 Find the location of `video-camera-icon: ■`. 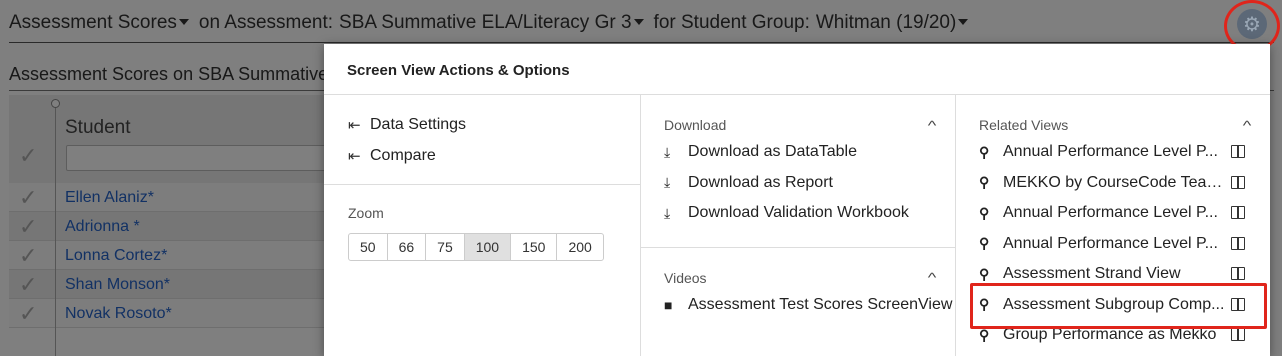

video-camera-icon: ■ is located at coordinates (668, 304).